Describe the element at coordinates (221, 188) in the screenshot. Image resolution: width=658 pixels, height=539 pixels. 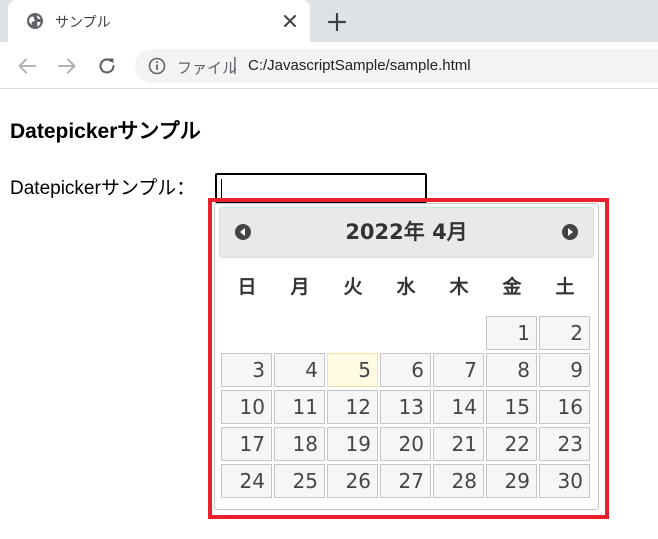
I see `text-caret` at that location.